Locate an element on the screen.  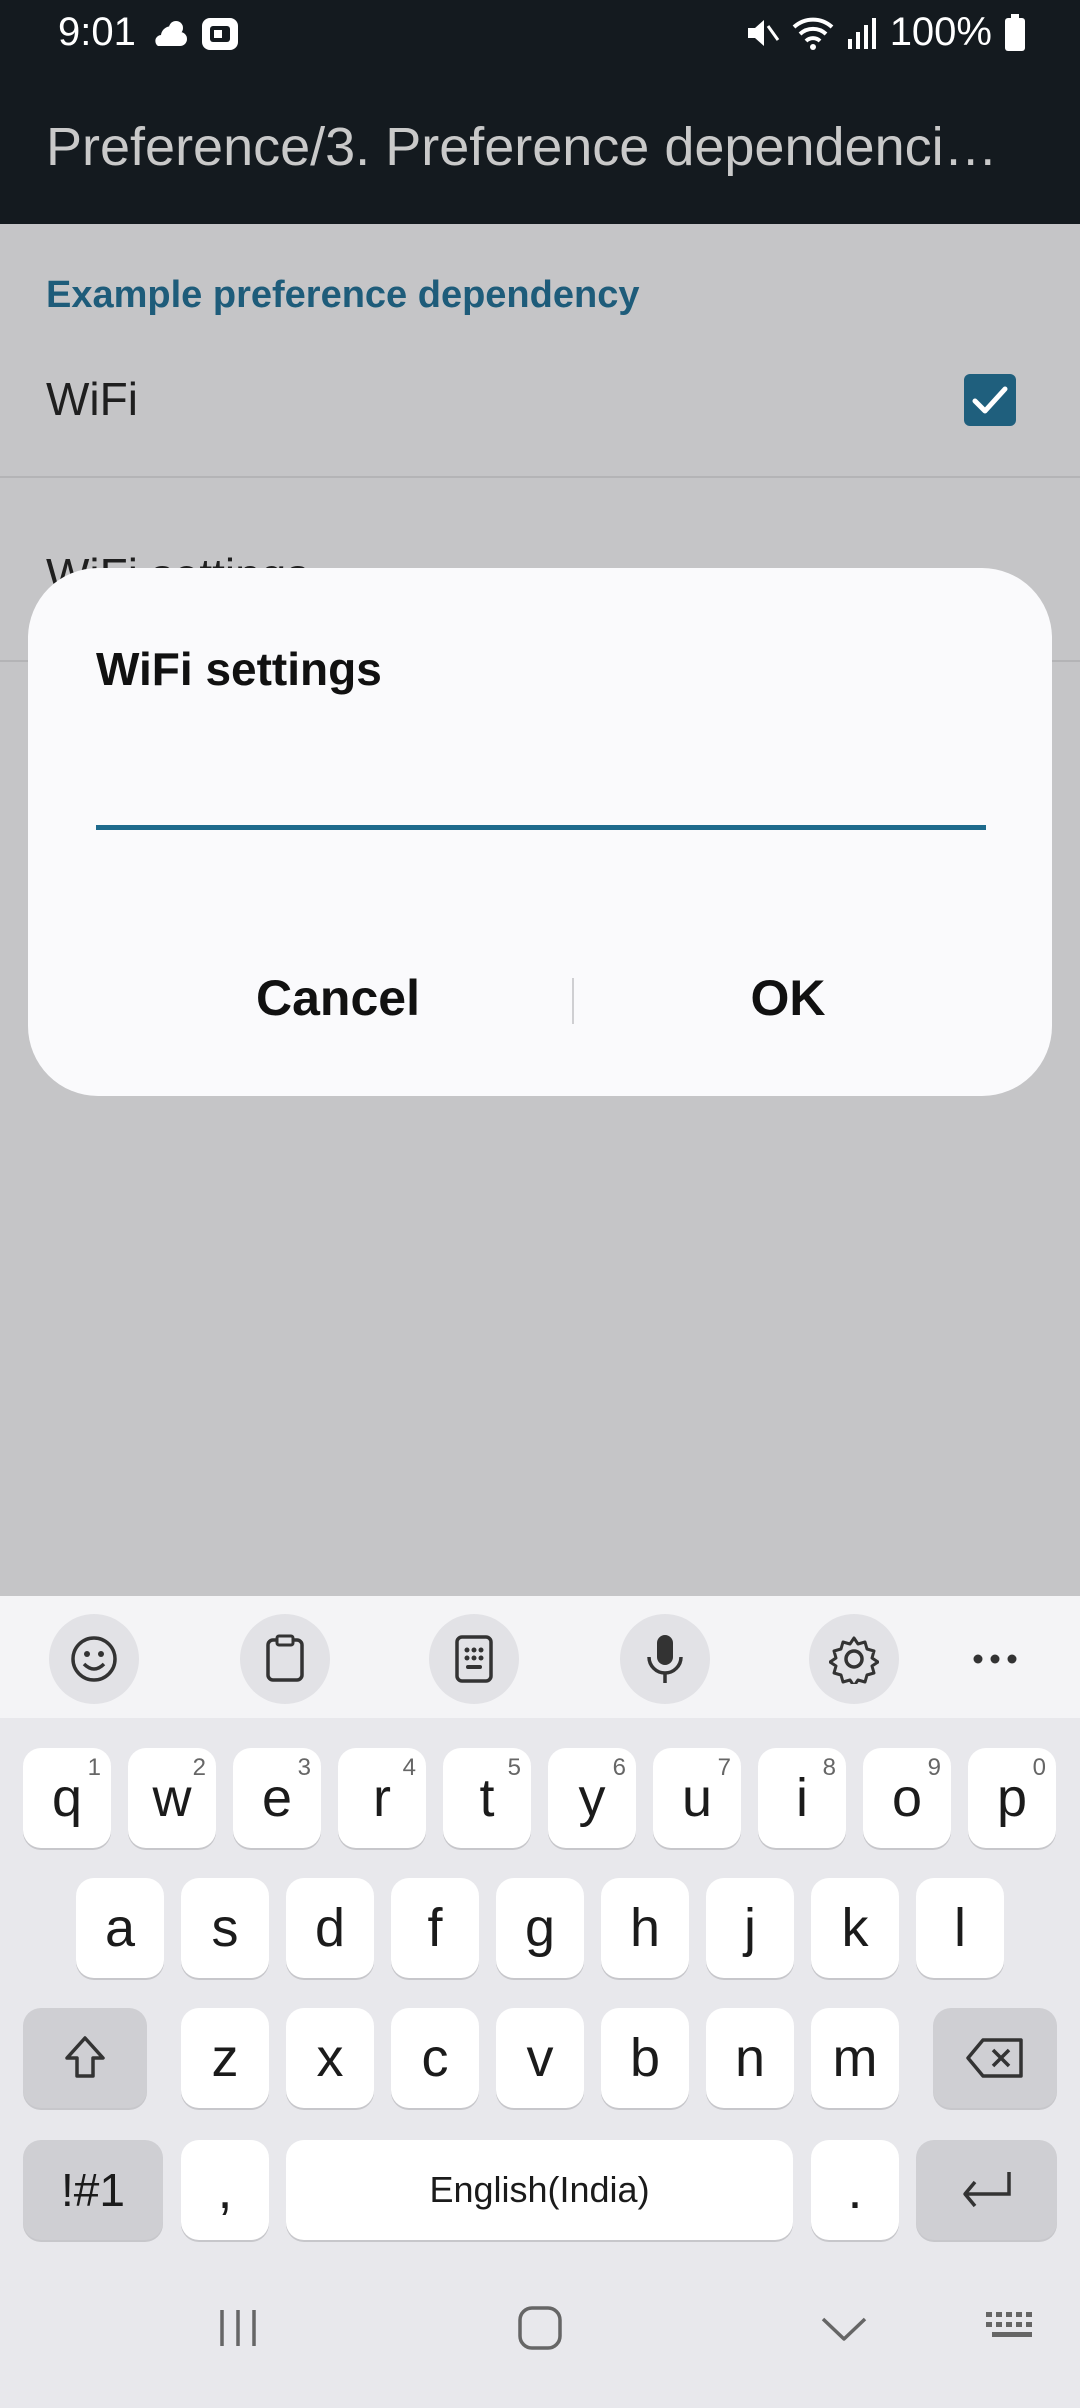
navigation-bar is located at coordinates (540, 2328).